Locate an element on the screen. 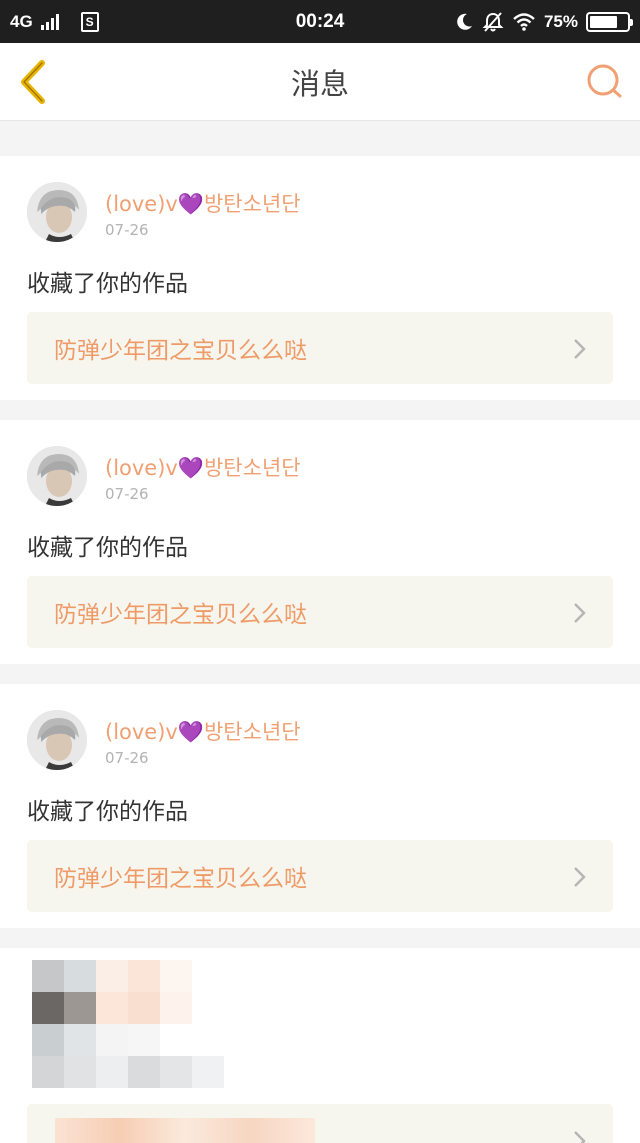 Image resolution: width=640 pixels, height=1143 pixels. moon-icon is located at coordinates (464, 21).